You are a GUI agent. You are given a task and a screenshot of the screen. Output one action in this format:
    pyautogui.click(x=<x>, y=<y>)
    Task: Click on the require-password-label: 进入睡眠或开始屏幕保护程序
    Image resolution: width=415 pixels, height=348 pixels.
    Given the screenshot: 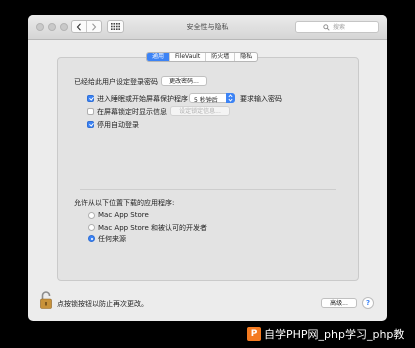 What is the action you would take?
    pyautogui.click(x=142, y=99)
    